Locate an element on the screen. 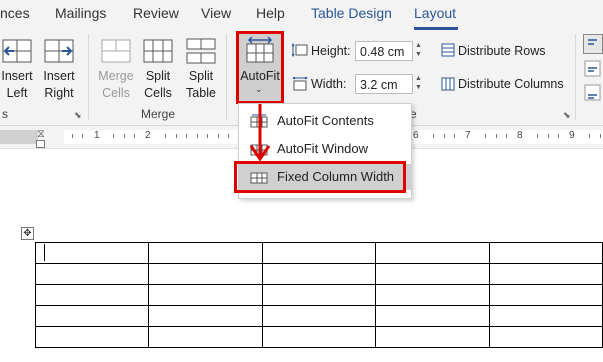  insert-right-button: Insert Right is located at coordinates (59, 85).